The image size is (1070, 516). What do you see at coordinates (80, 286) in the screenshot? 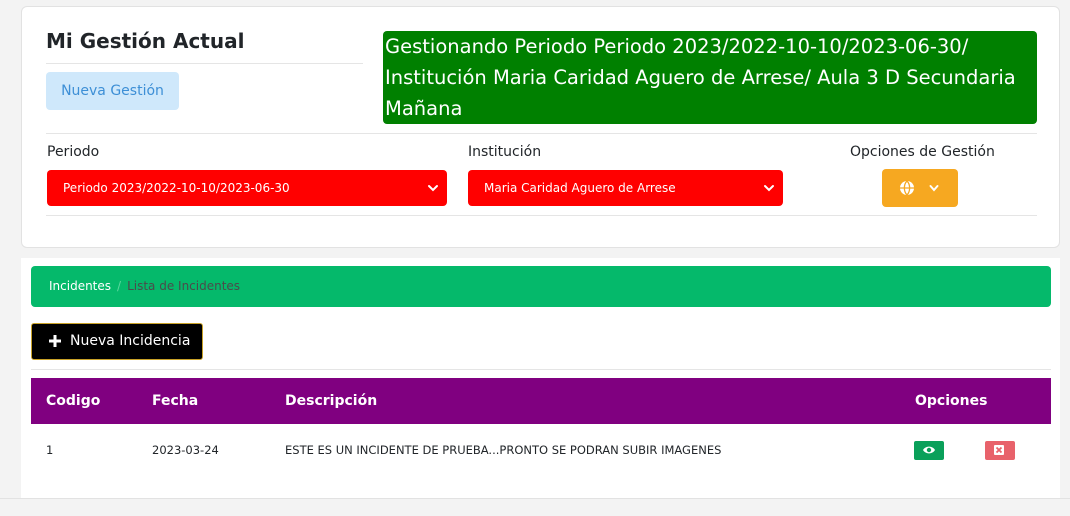
I see `breadcrumb-incidentes: Incidentes` at bounding box center [80, 286].